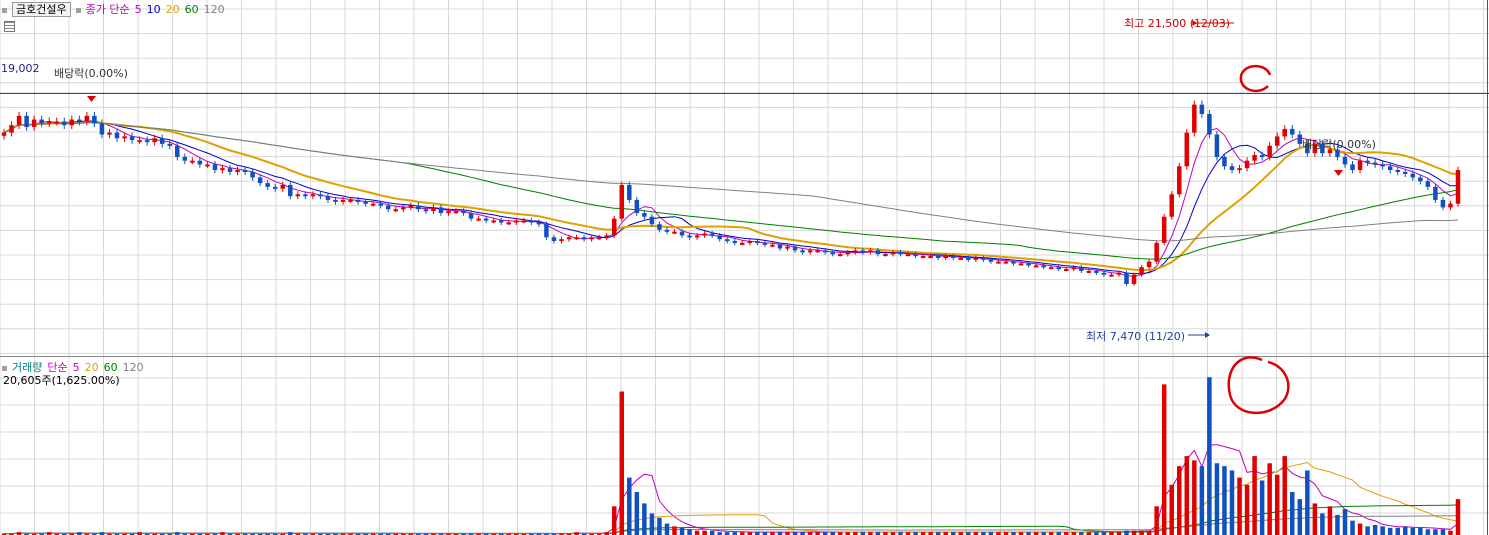 The height and width of the screenshot is (535, 1489). I want to click on ma-120-label: 120, so click(214, 9).